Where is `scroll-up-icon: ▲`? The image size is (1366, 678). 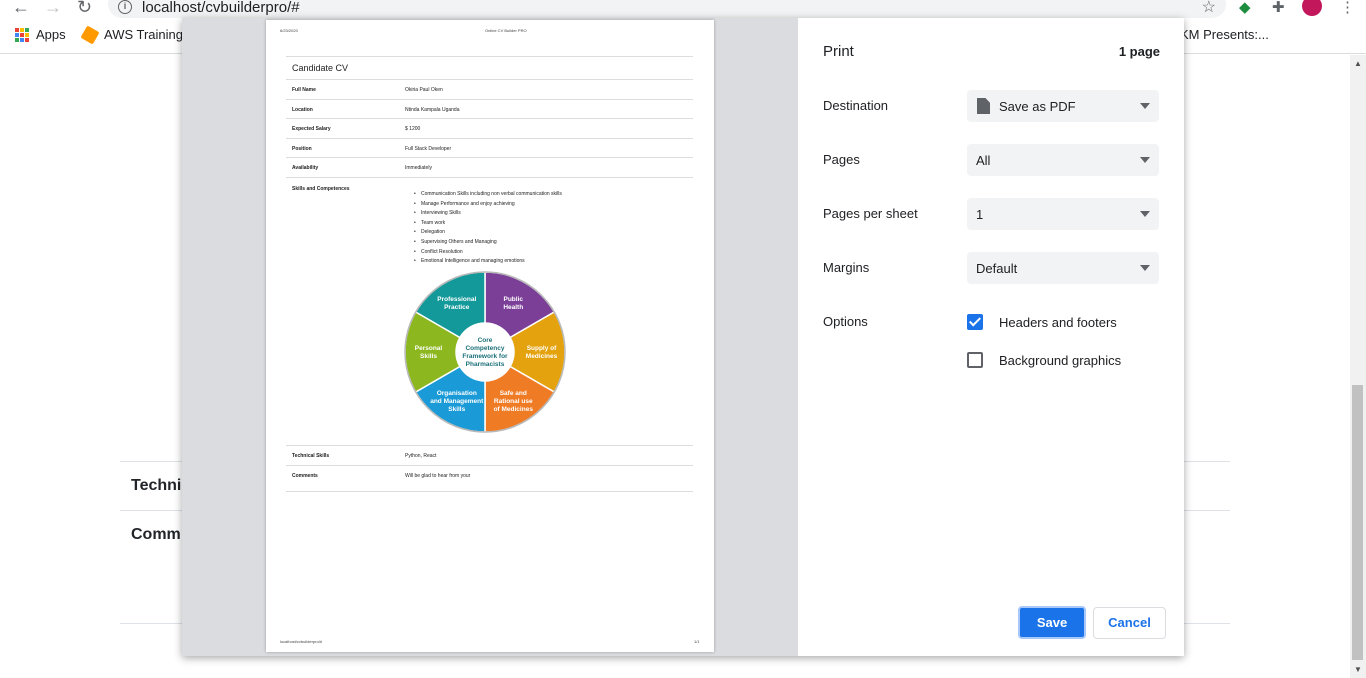
scroll-up-icon: ▲ is located at coordinates (1358, 63).